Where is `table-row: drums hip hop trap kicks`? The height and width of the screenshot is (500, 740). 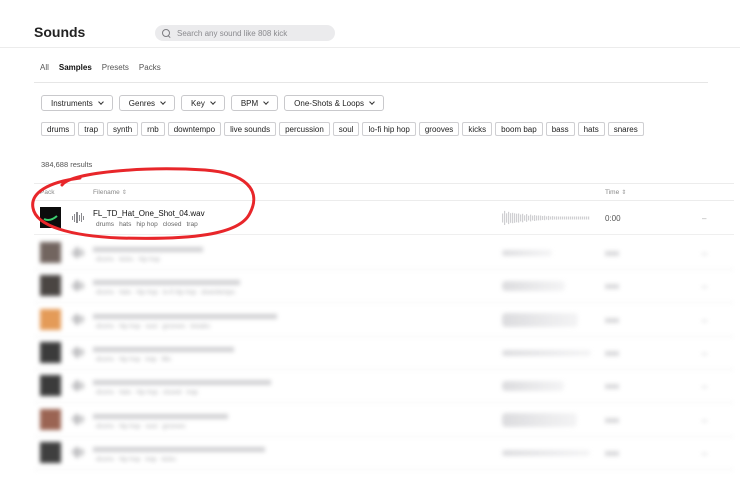 table-row: drums hip hop trap kicks is located at coordinates (384, 453).